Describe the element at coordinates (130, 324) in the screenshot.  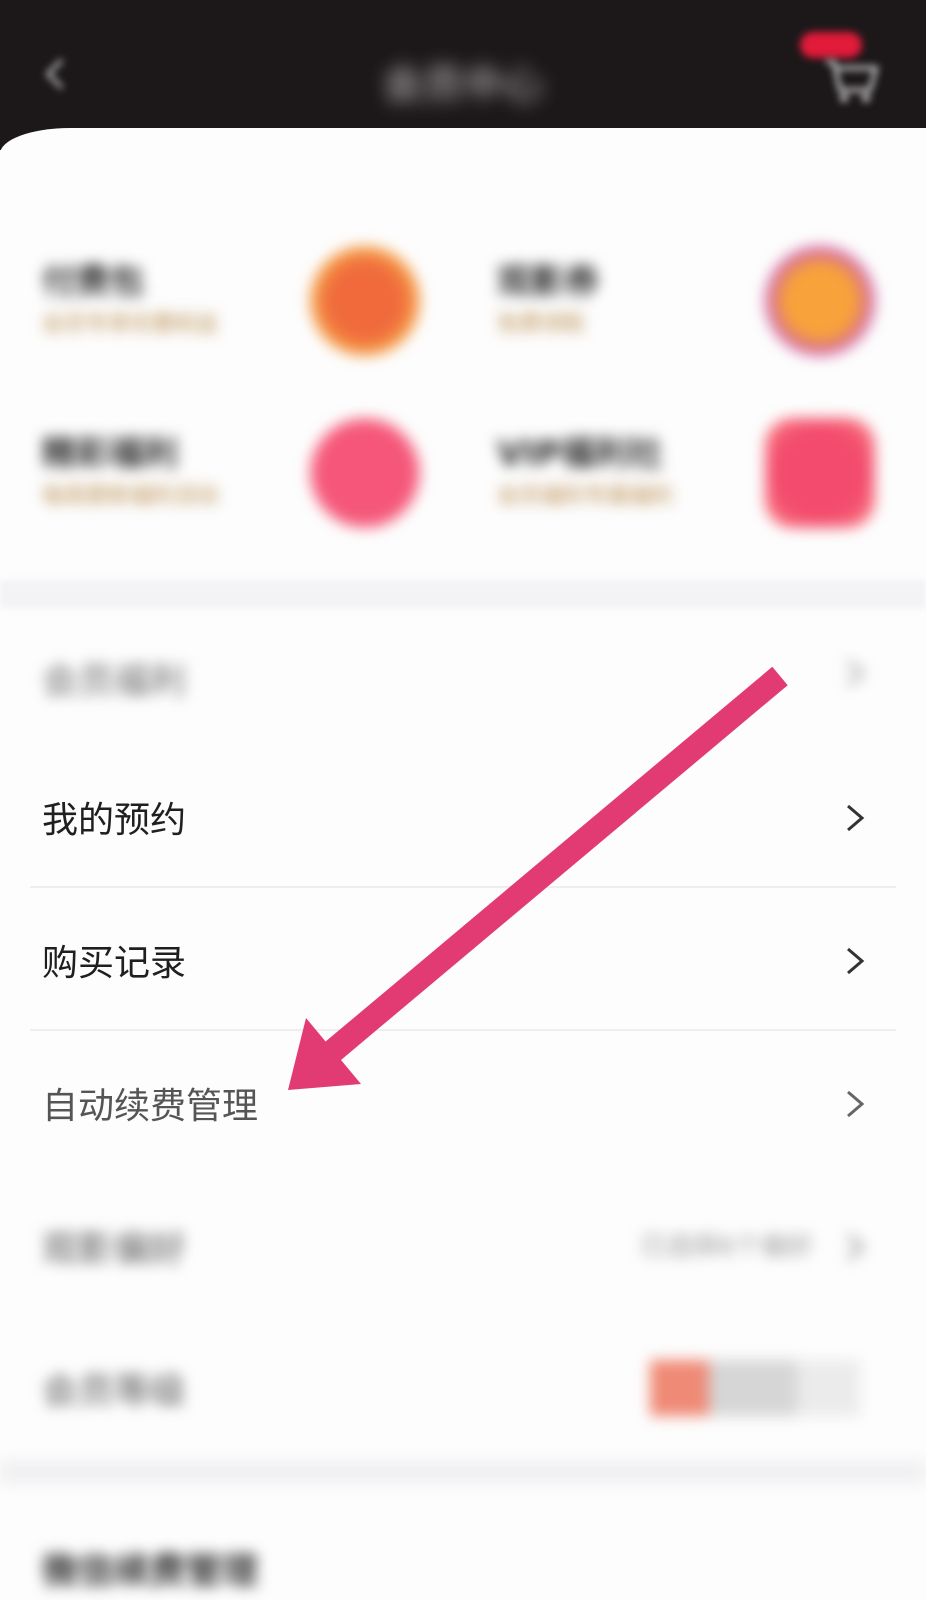
I see `benefit-subtitle: 会员专享优惠权益` at that location.